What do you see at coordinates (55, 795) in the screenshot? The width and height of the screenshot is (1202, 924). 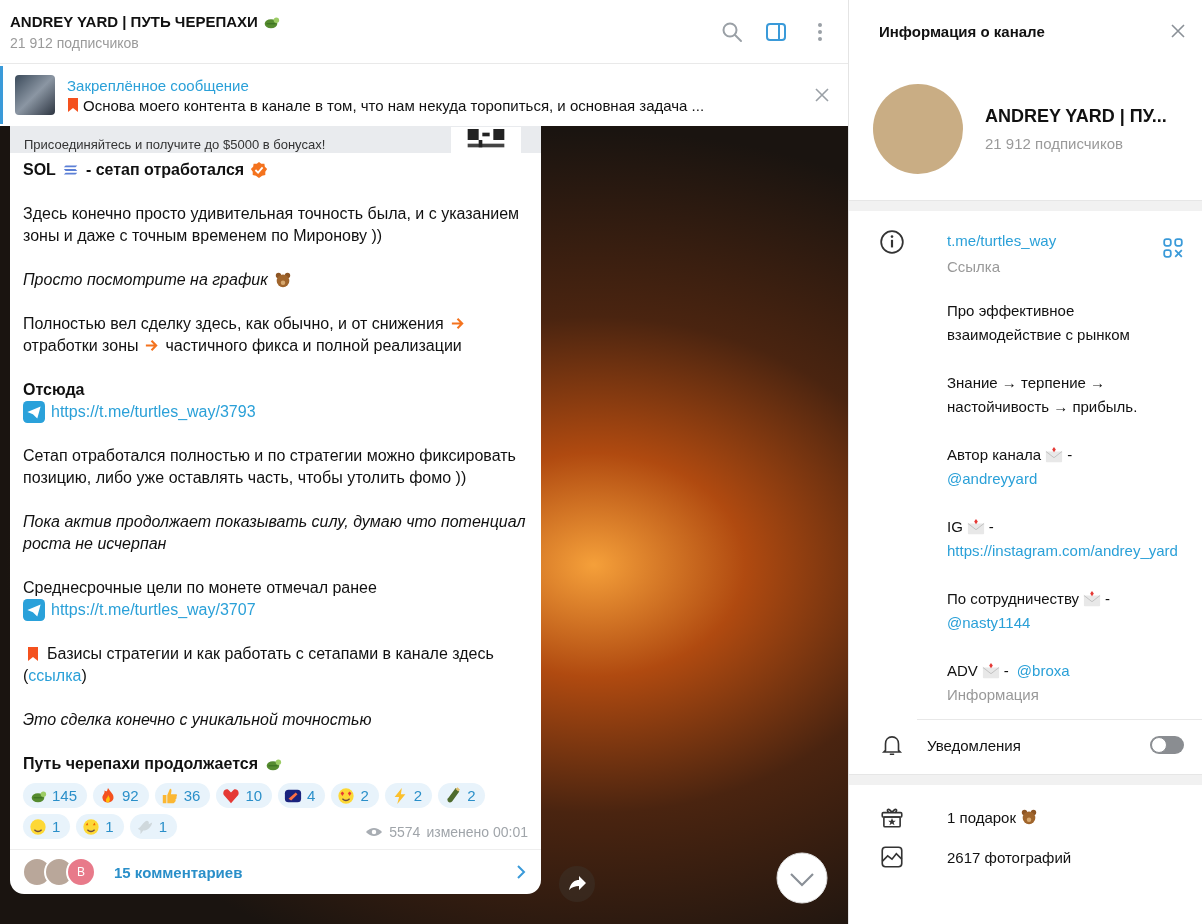 I see `reaction-chip: 145` at bounding box center [55, 795].